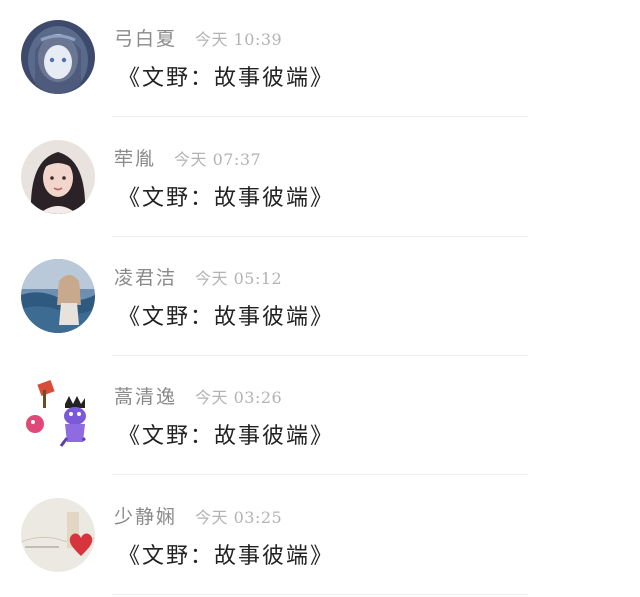  What do you see at coordinates (239, 517) in the screenshot?
I see `timestamp: 今天 03:25` at bounding box center [239, 517].